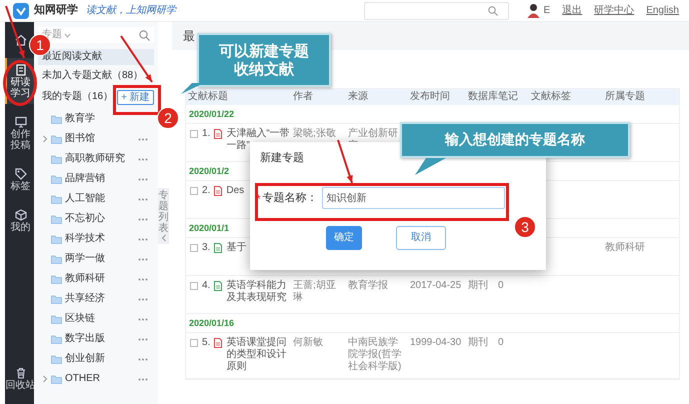 The image size is (689, 404). Describe the element at coordinates (96, 179) in the screenshot. I see `folder-item: 品牌营销` at that location.